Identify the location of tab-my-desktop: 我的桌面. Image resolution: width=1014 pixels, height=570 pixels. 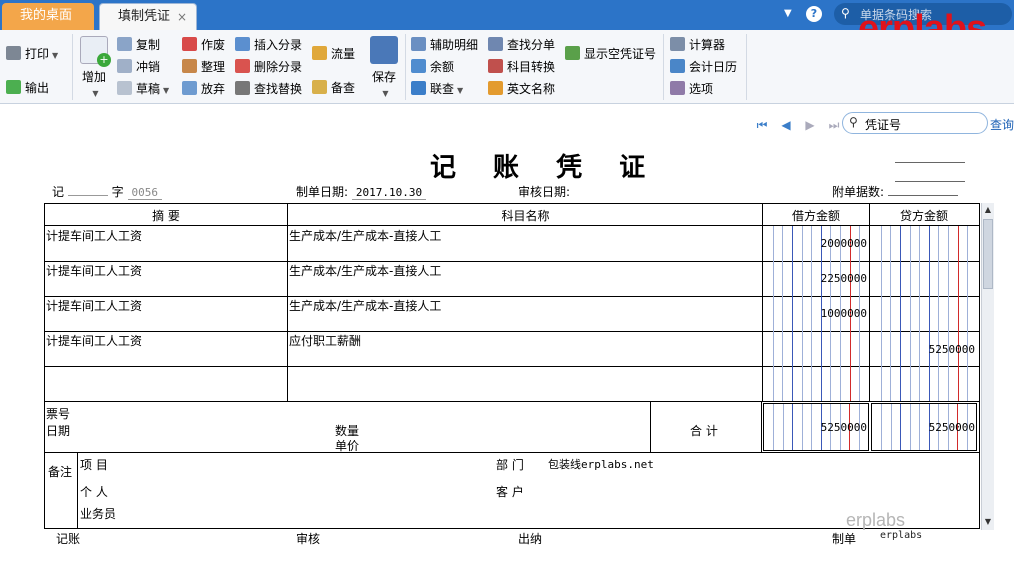
(48, 16).